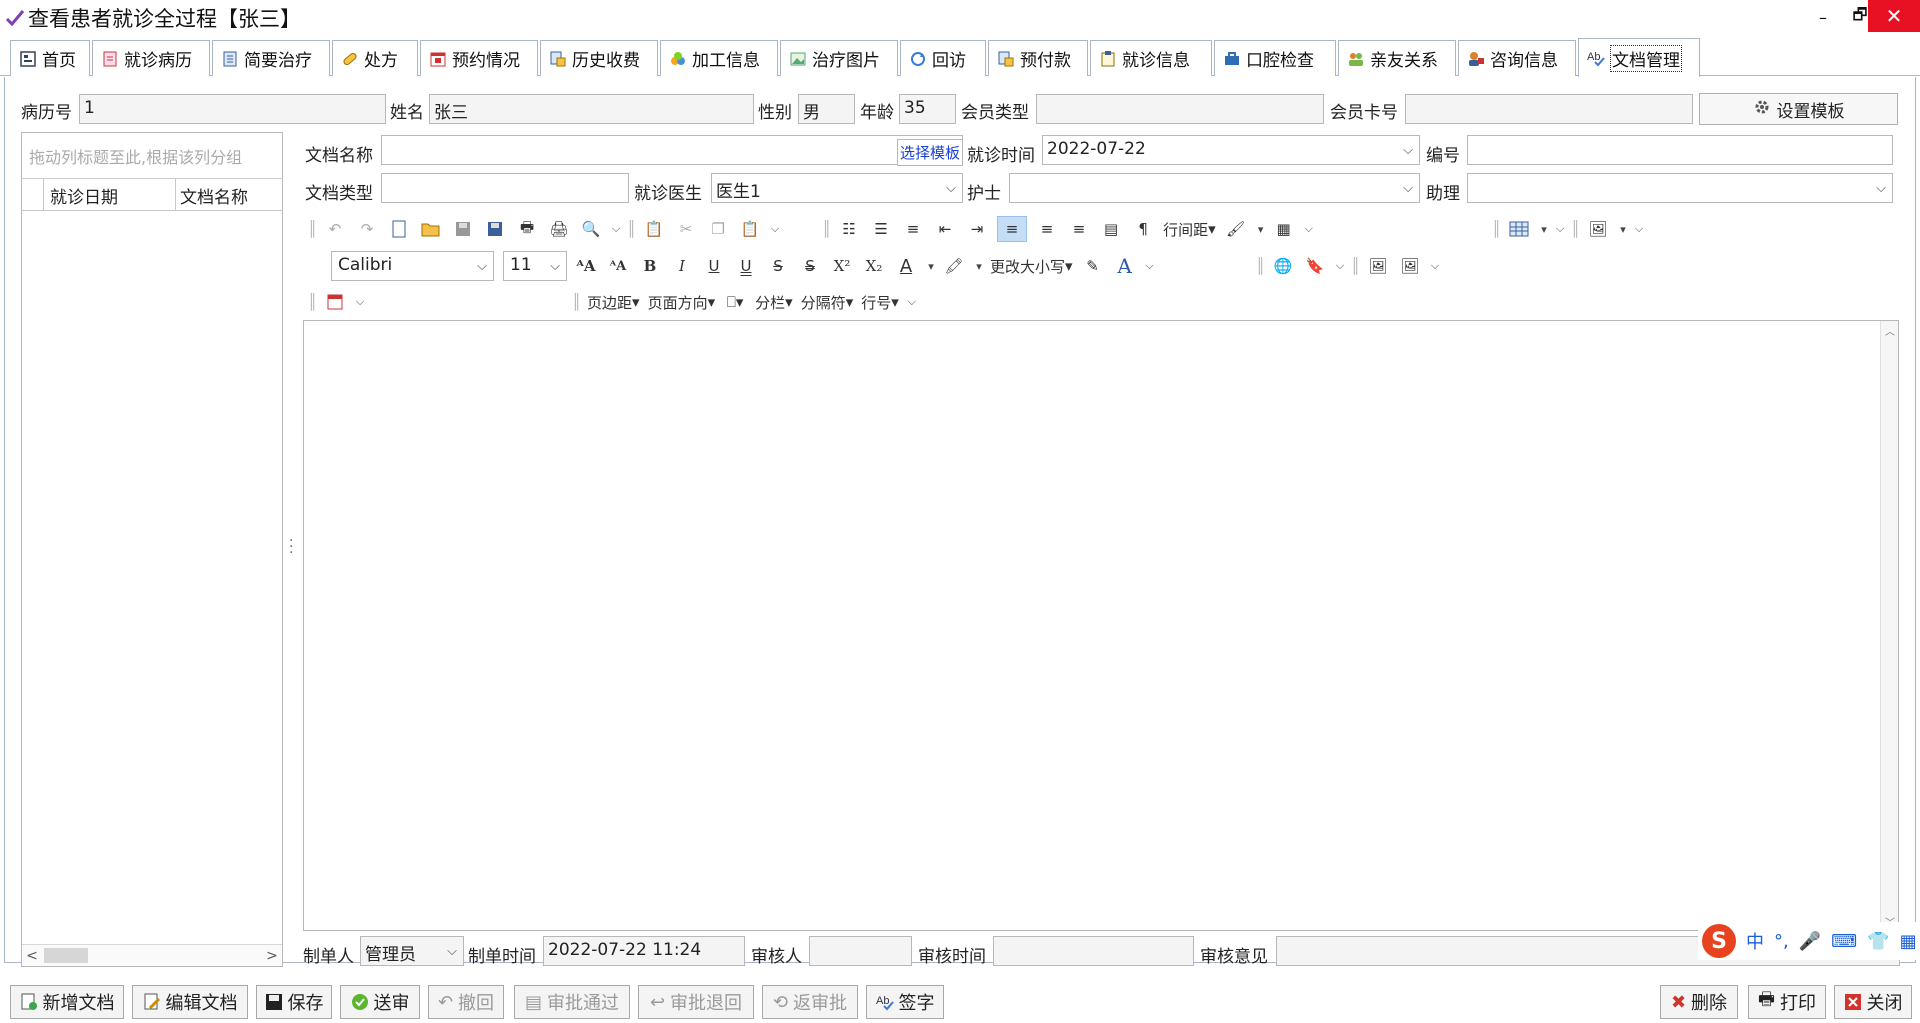 The image size is (1920, 1023). What do you see at coordinates (827, 302) in the screenshot?
I see `breaks-button: 分隔符 ▾` at bounding box center [827, 302].